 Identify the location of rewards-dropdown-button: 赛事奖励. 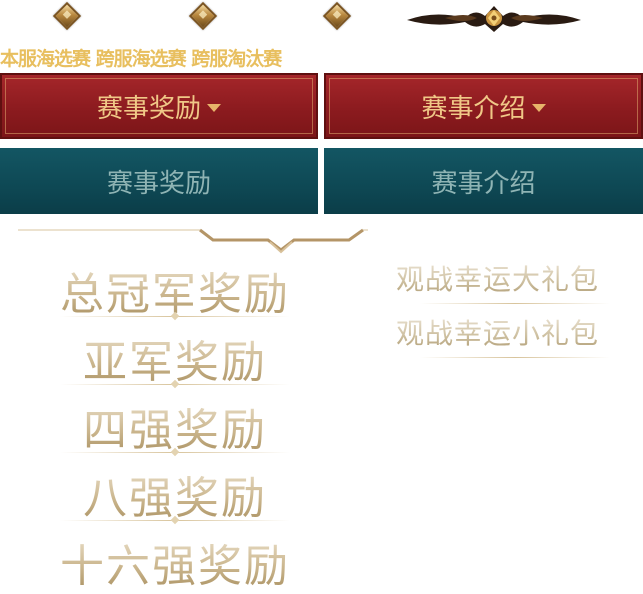
(159, 106).